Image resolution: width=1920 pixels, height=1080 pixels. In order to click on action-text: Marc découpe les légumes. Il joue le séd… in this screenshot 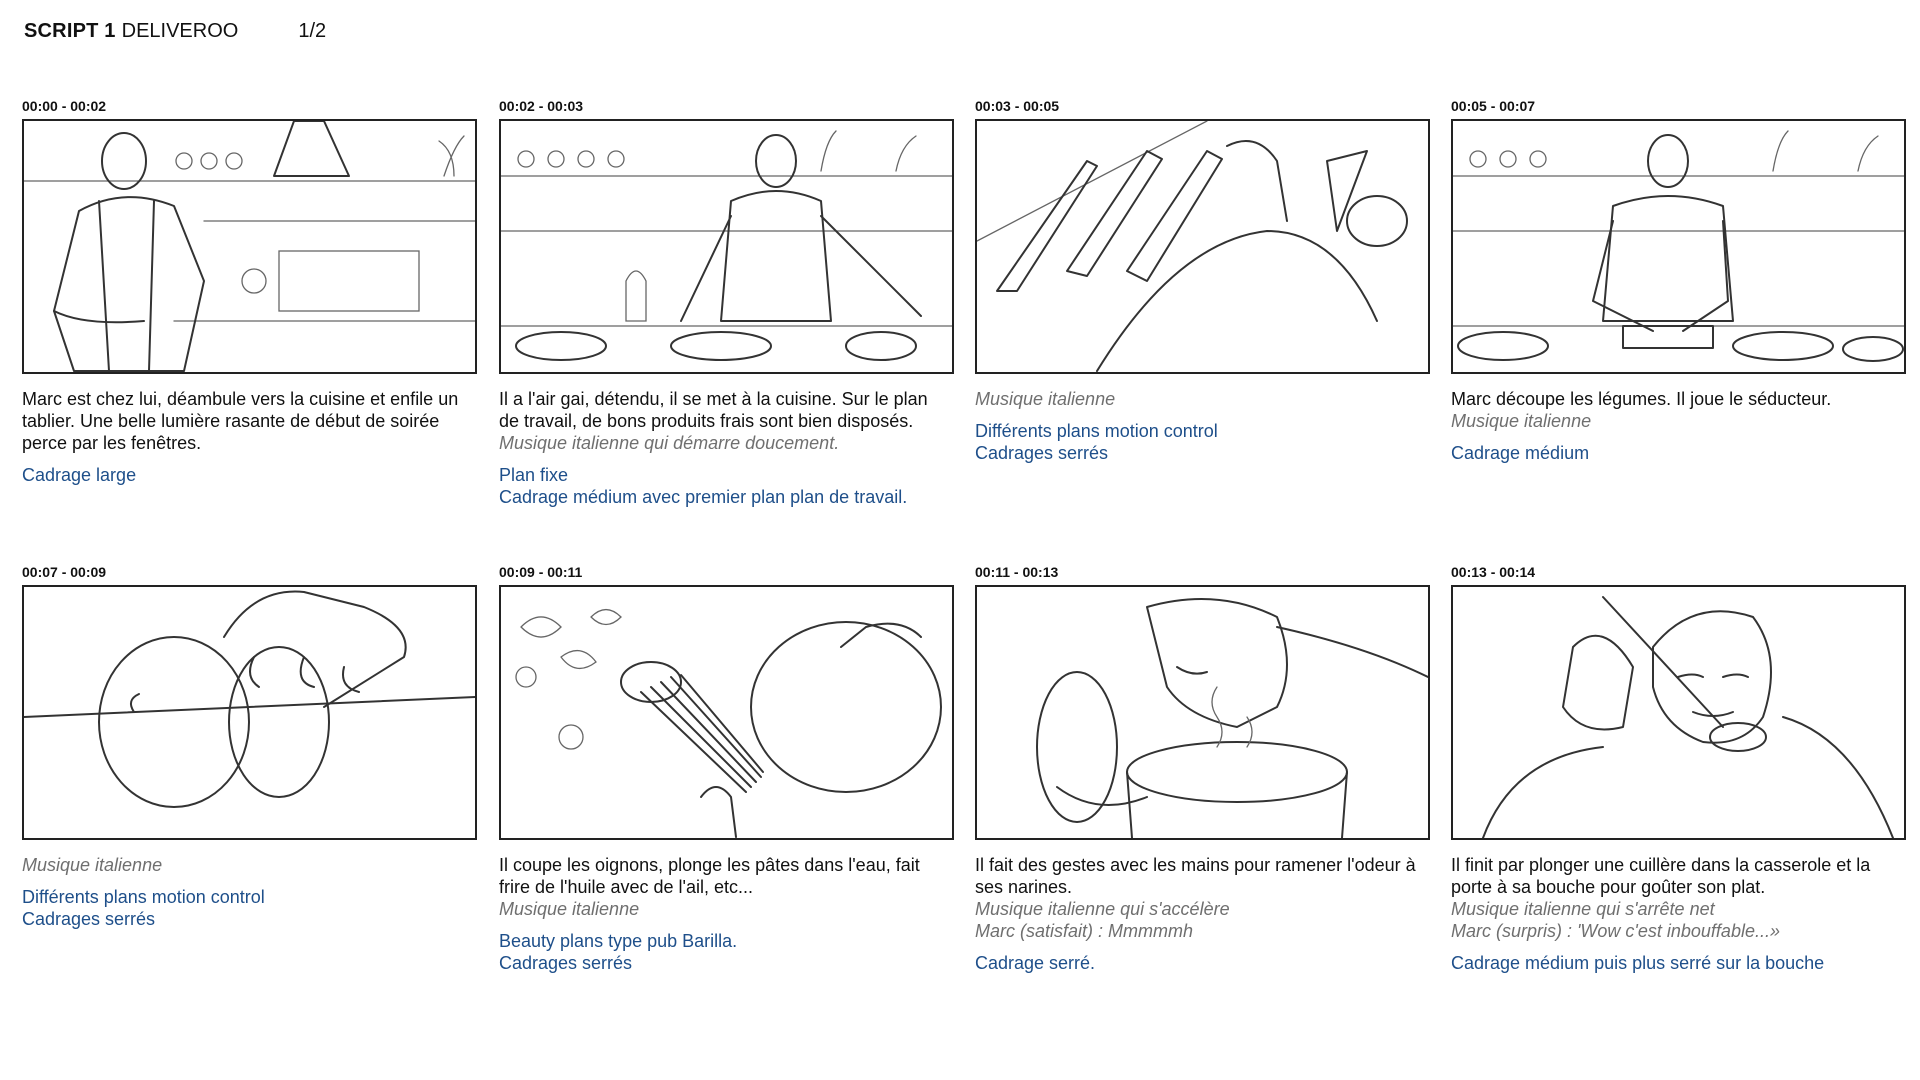, I will do `click(1678, 399)`.